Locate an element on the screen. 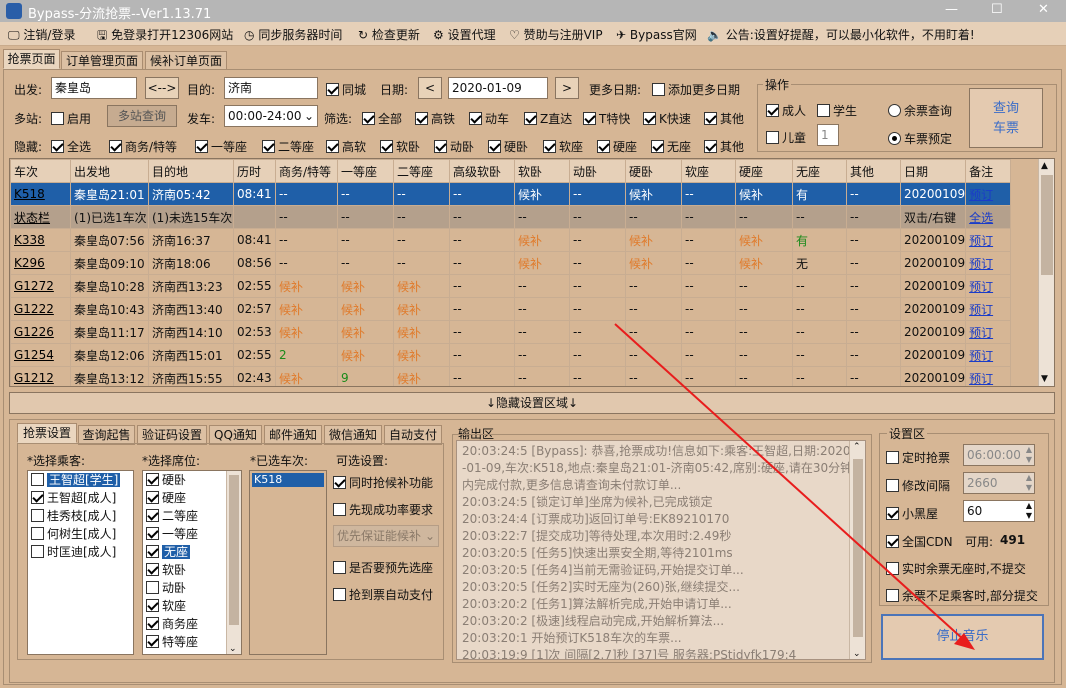 The height and width of the screenshot is (688, 1066). menu-vip: ♡ 赞助与注册VIP is located at coordinates (556, 34).